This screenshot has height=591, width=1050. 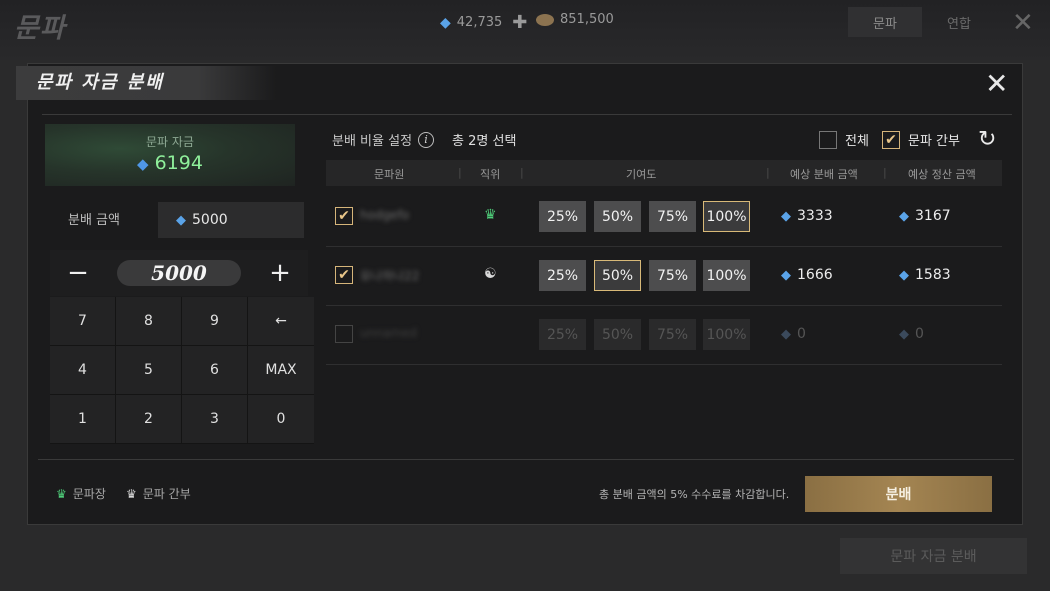 What do you see at coordinates (131, 493) in the screenshot?
I see `officer-crown-icon: ♛` at bounding box center [131, 493].